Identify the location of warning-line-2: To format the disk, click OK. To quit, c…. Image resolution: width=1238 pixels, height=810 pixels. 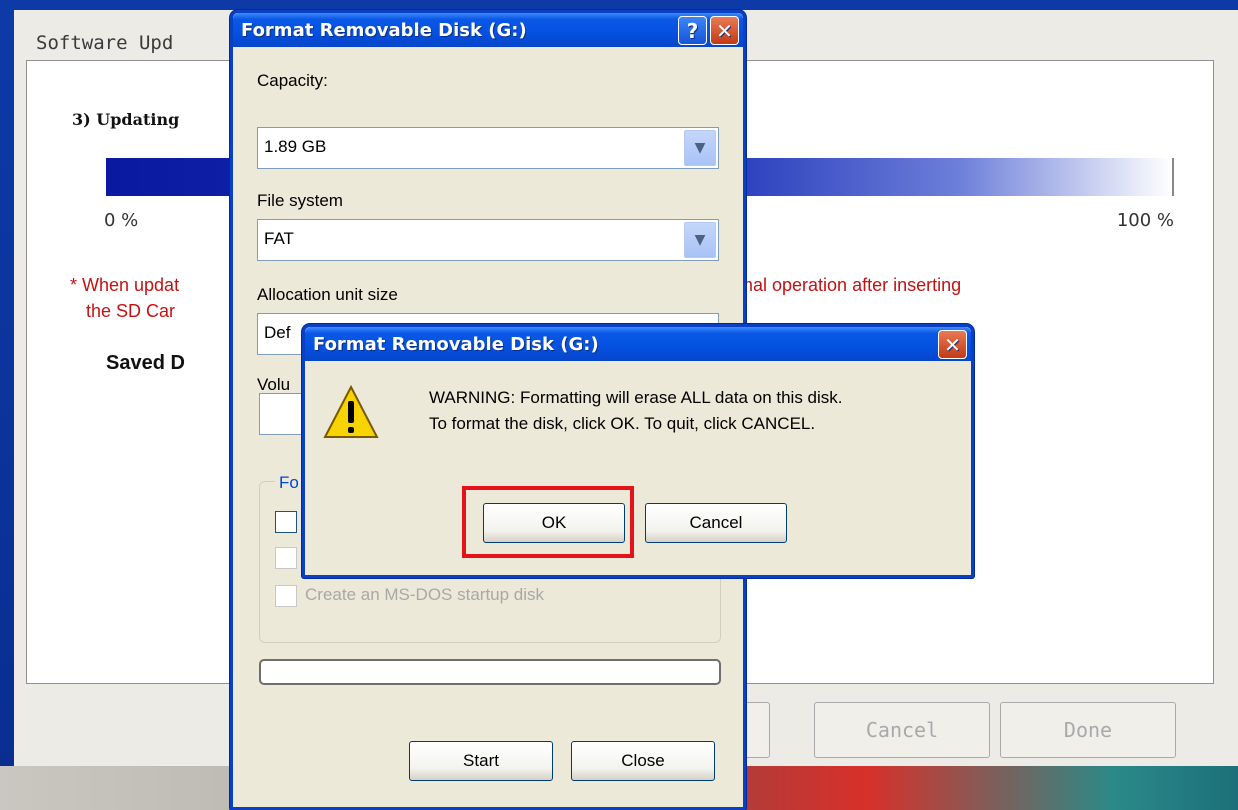
(622, 423).